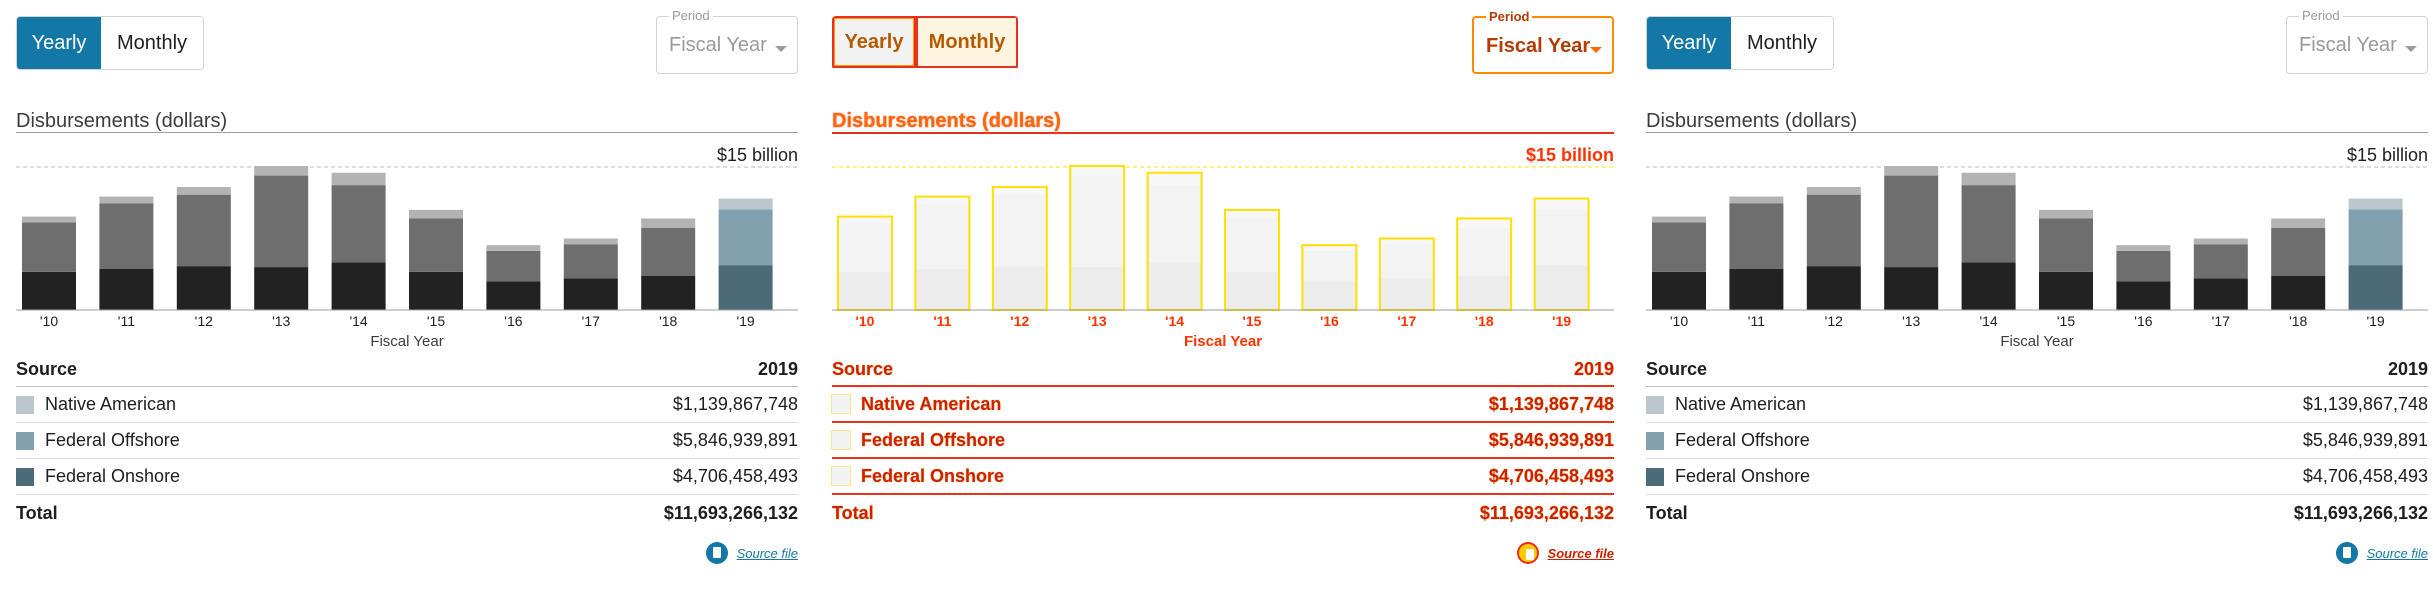 Image resolution: width=2433 pixels, height=597 pixels. I want to click on row-value: $1,139,867,748, so click(735, 404).